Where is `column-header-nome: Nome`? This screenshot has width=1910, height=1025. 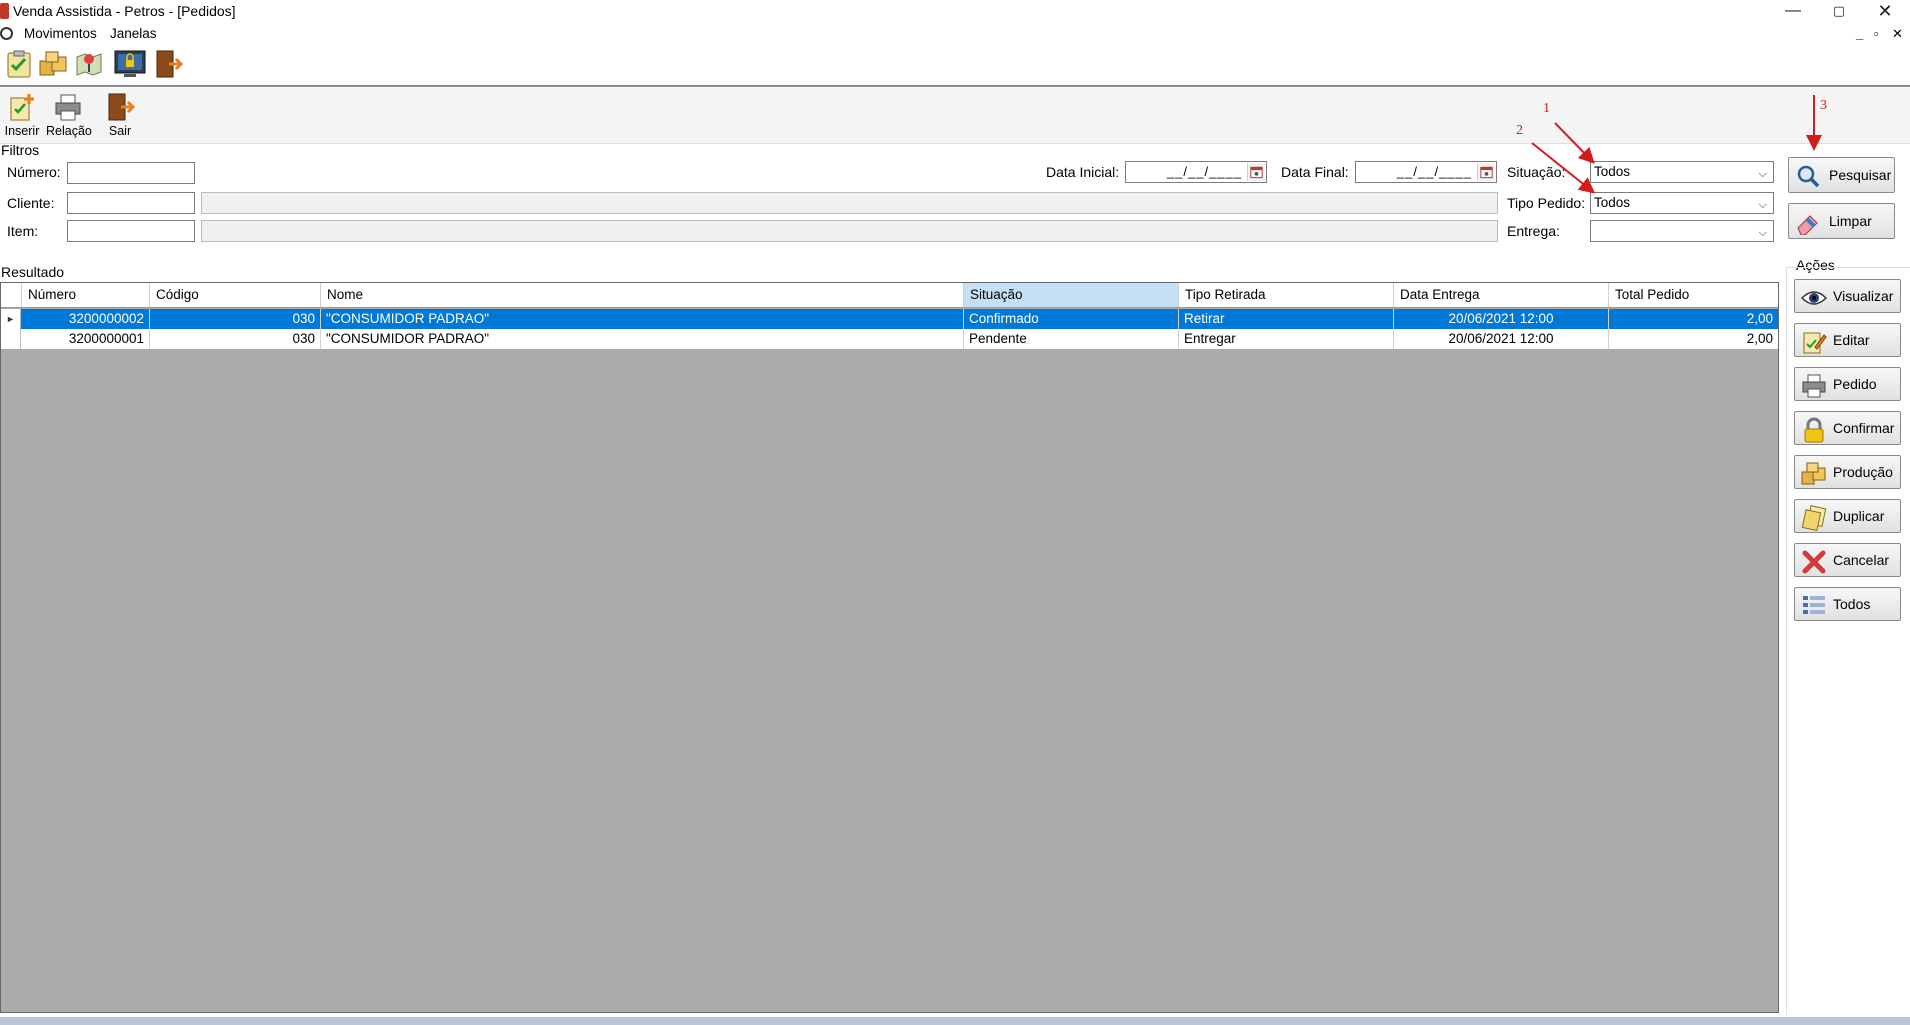
column-header-nome: Nome is located at coordinates (642, 295).